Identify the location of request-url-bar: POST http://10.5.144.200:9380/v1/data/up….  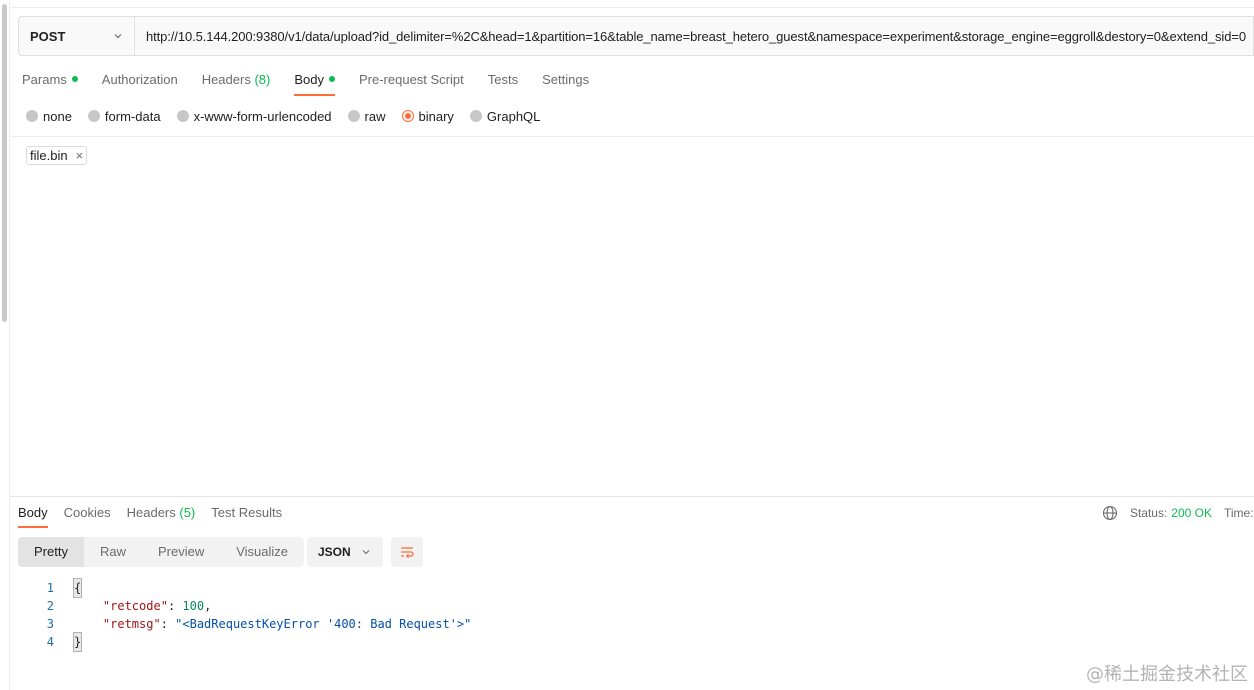
(636, 36).